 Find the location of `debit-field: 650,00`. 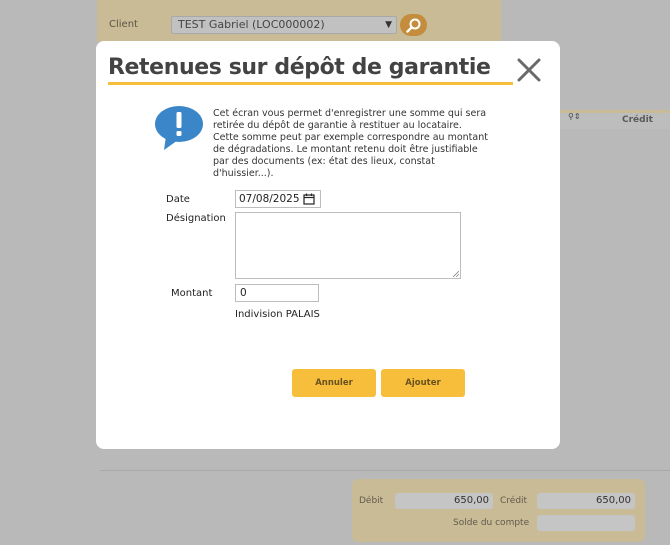

debit-field: 650,00 is located at coordinates (444, 501).